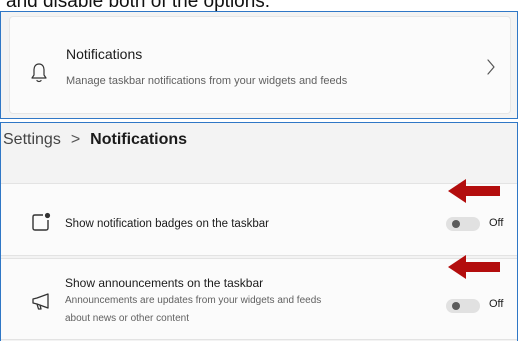  What do you see at coordinates (463, 224) in the screenshot?
I see `notification-badges-toggle` at bounding box center [463, 224].